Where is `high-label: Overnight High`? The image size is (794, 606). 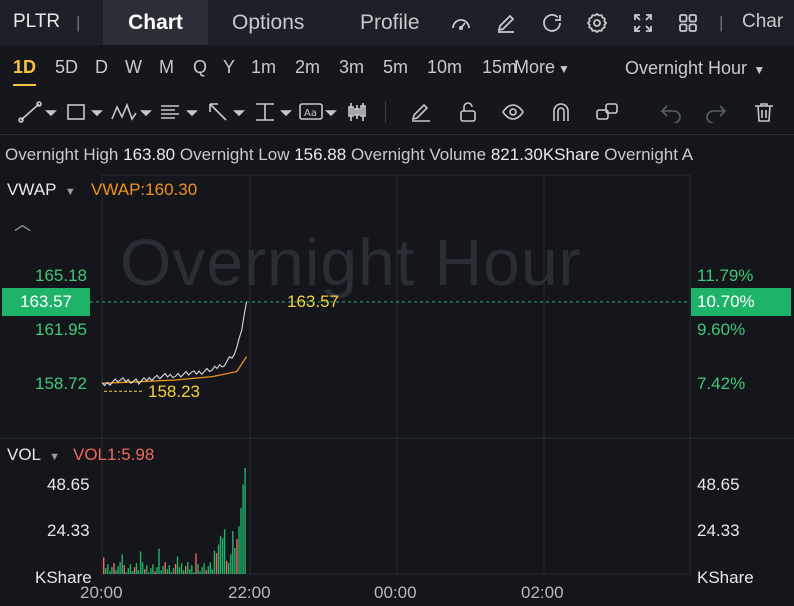 high-label: Overnight High is located at coordinates (62, 154).